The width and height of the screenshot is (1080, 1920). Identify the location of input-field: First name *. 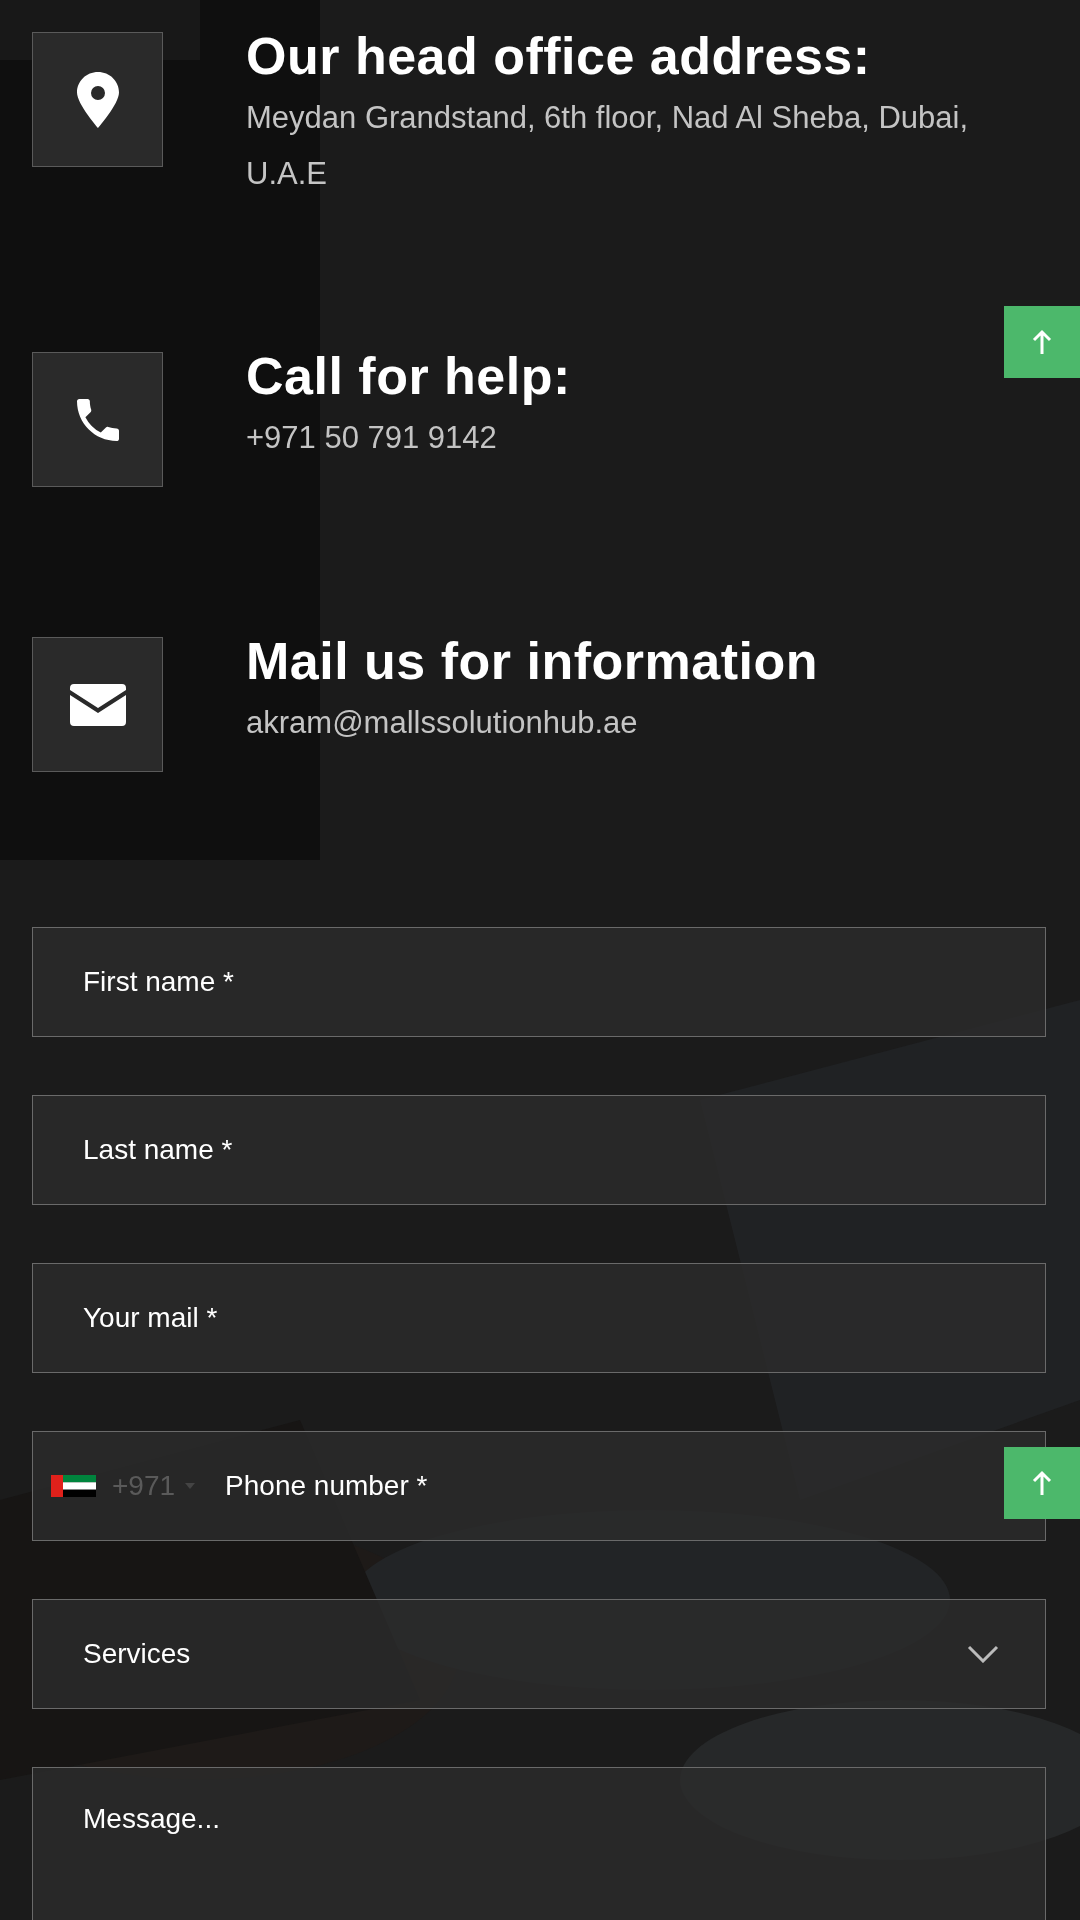
(539, 982).